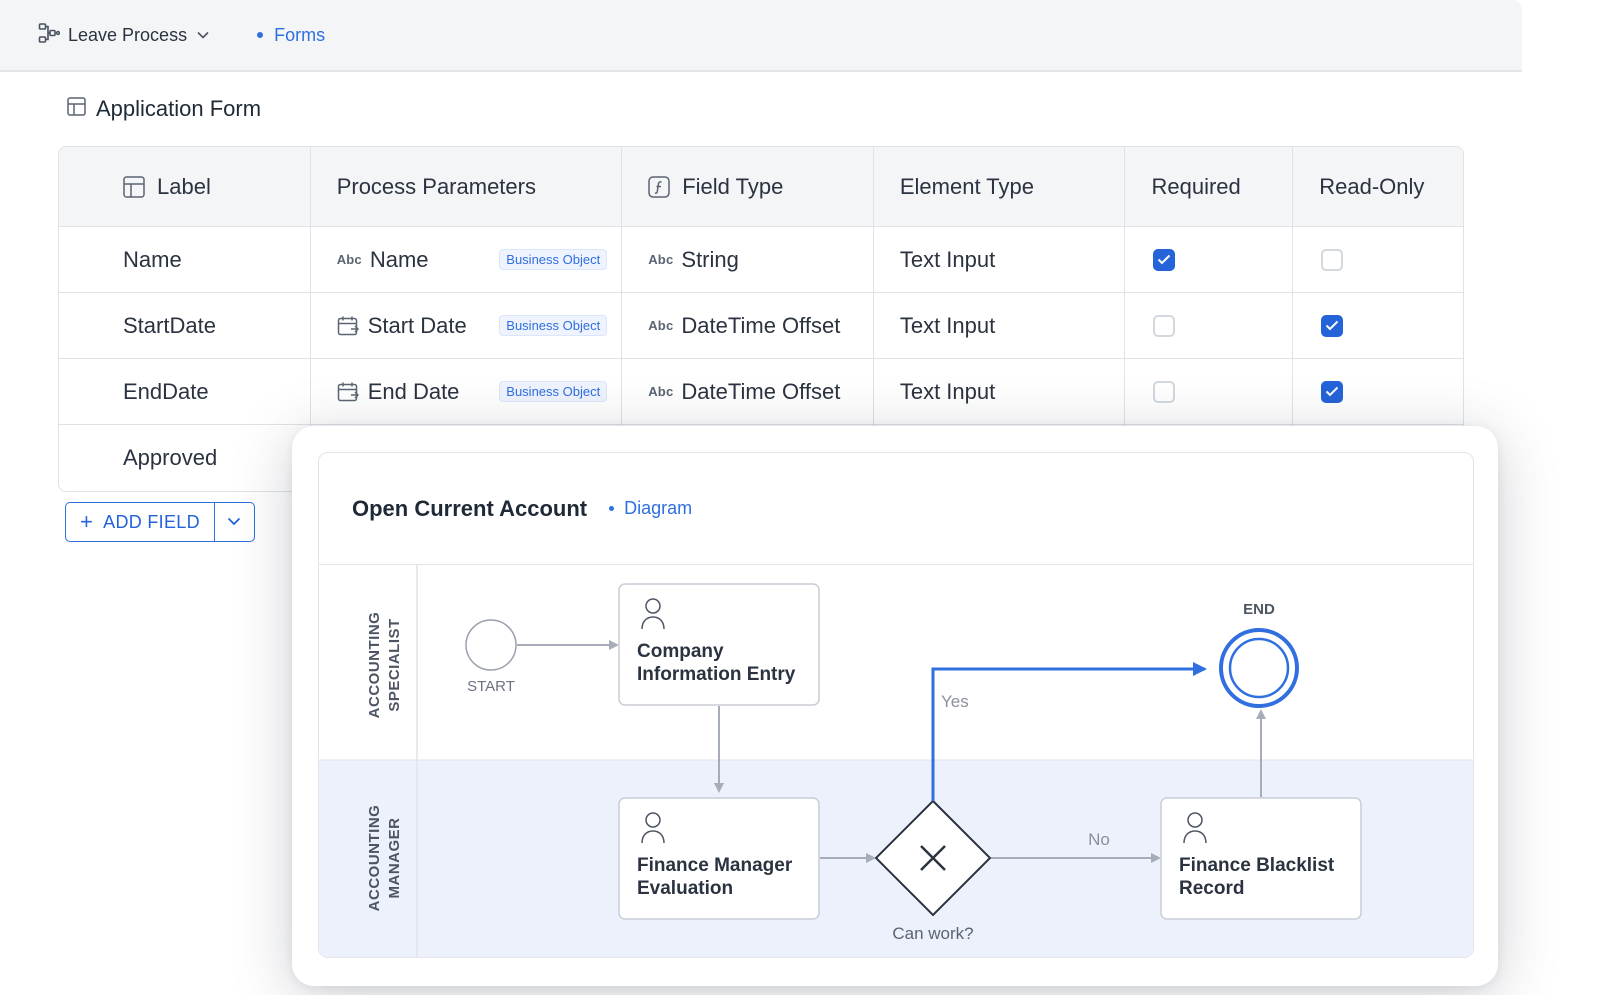 The width and height of the screenshot is (1616, 995). What do you see at coordinates (185, 325) in the screenshot?
I see `cell-label: StartDate` at bounding box center [185, 325].